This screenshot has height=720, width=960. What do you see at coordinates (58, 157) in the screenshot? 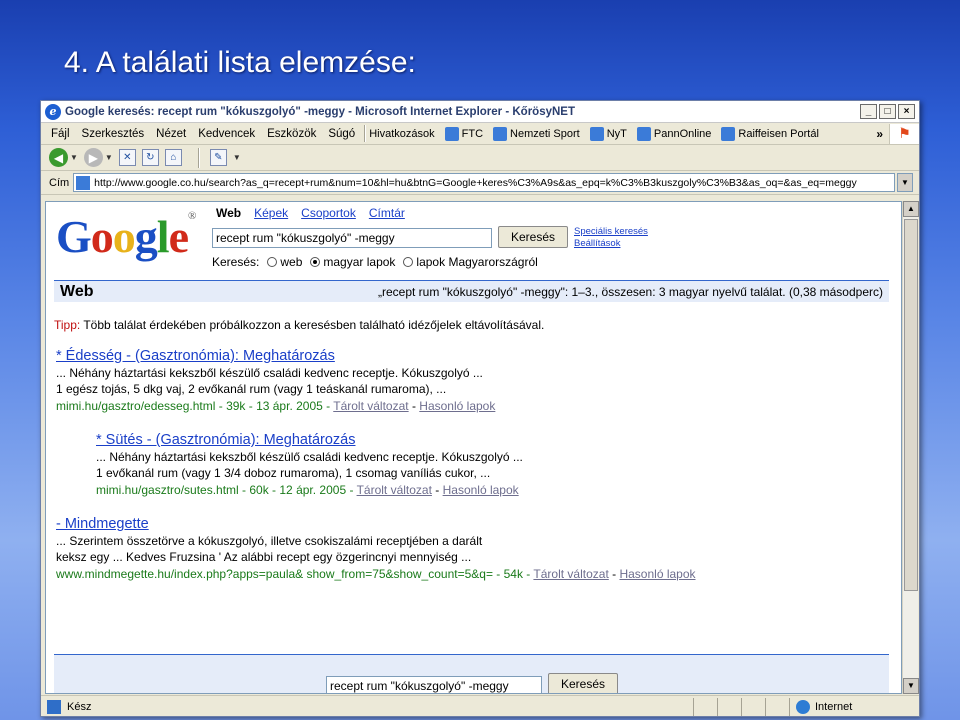
I see `back-icon: ◀` at bounding box center [58, 157].